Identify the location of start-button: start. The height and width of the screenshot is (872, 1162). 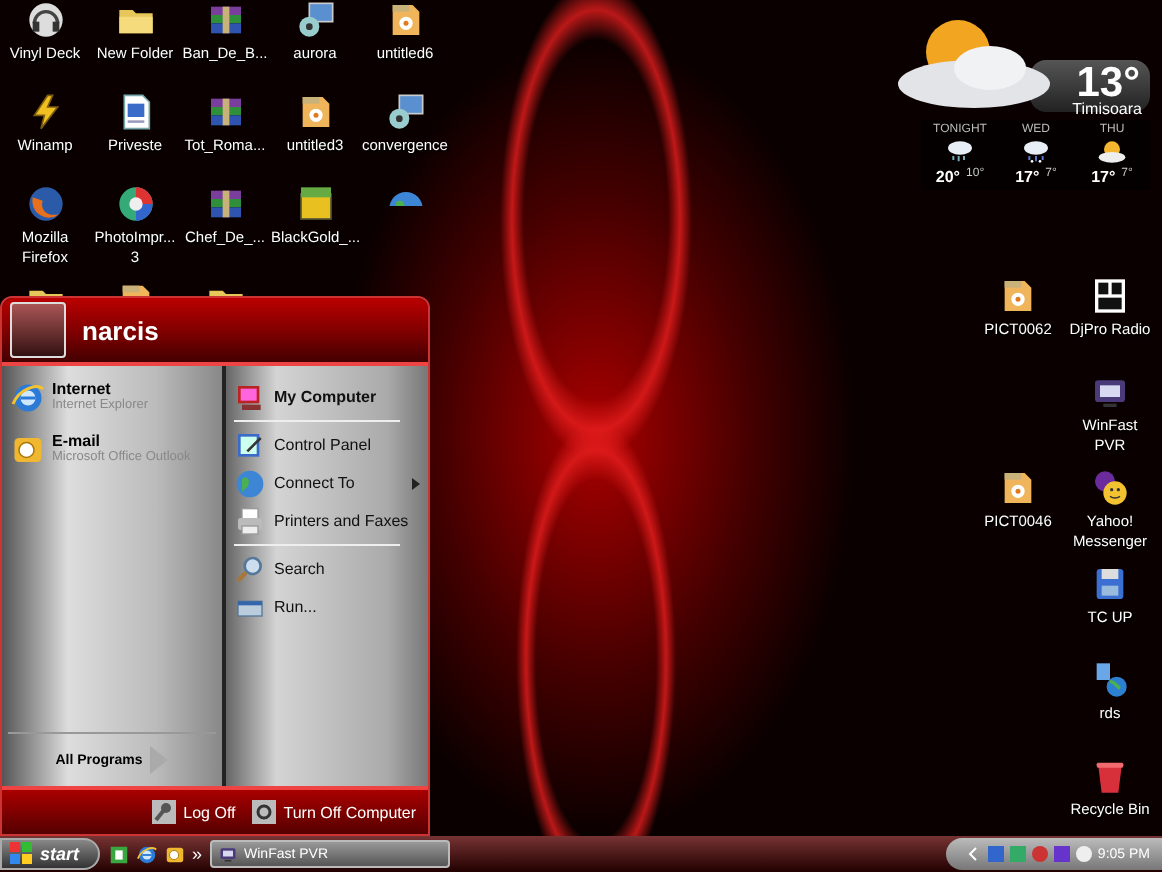
(50, 854).